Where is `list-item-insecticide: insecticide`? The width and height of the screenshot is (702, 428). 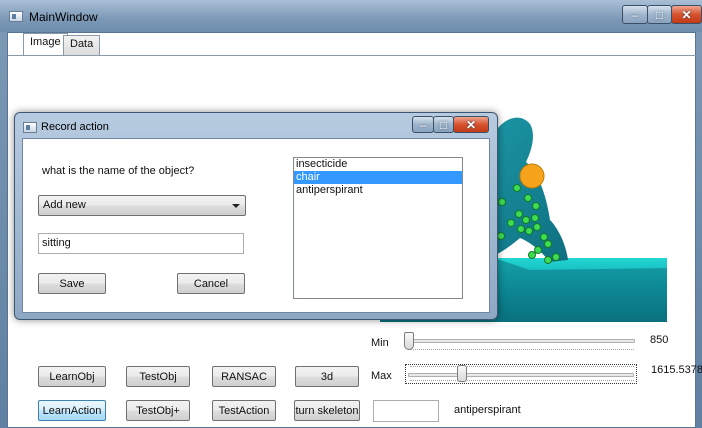
list-item-insecticide: insecticide is located at coordinates (378, 164).